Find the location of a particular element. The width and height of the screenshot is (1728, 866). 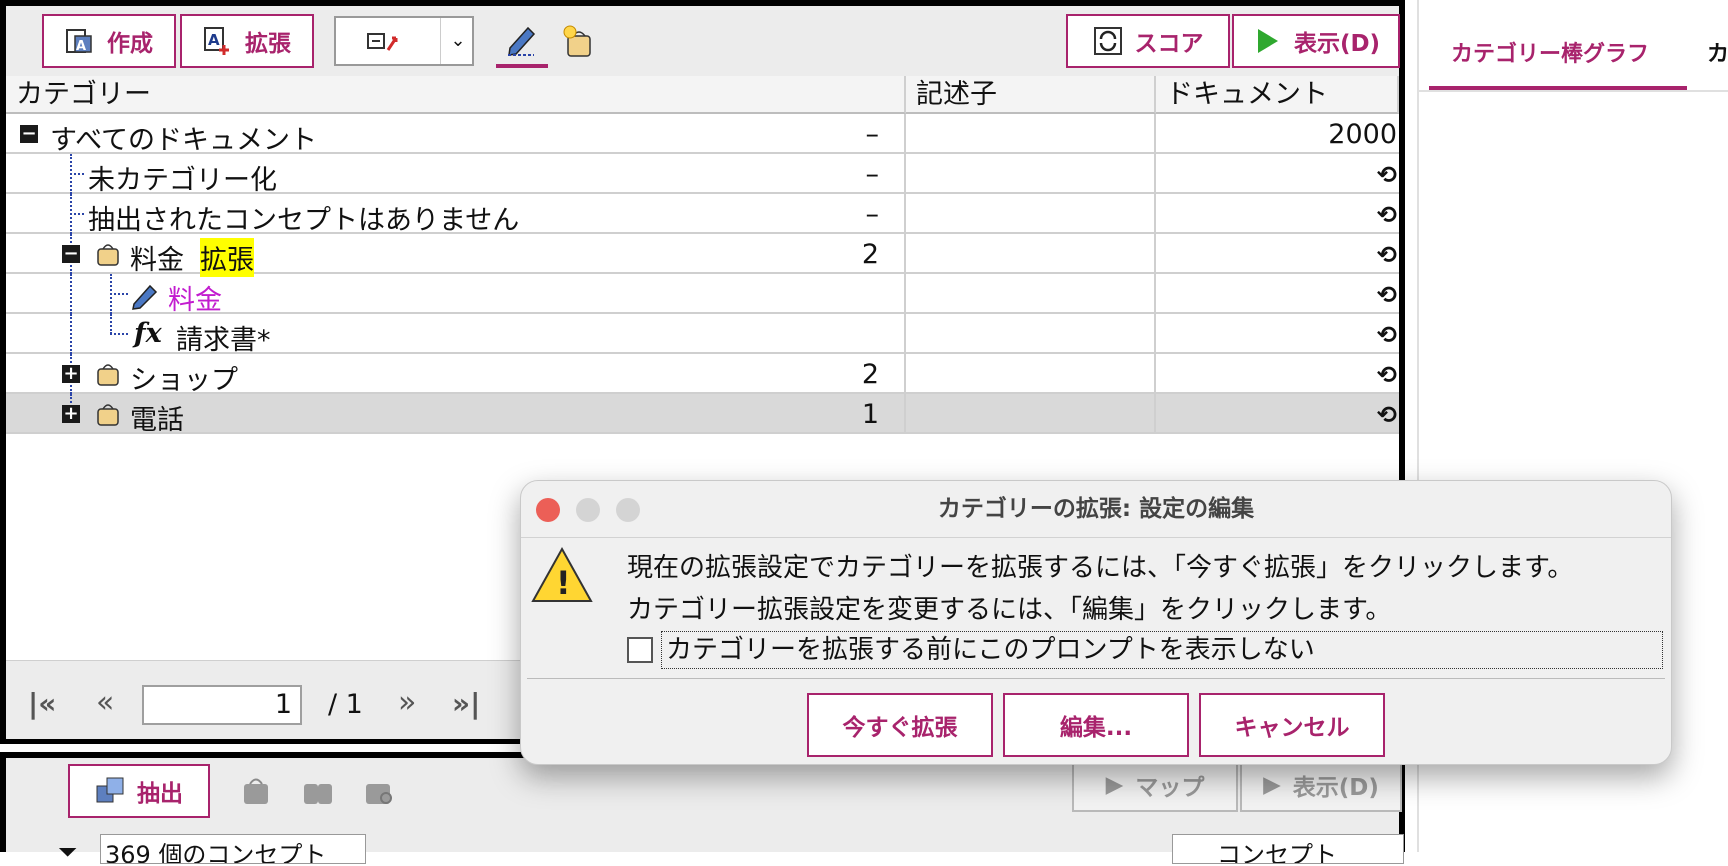

table-row: + ショップ 2 ⟲ is located at coordinates (702, 375).